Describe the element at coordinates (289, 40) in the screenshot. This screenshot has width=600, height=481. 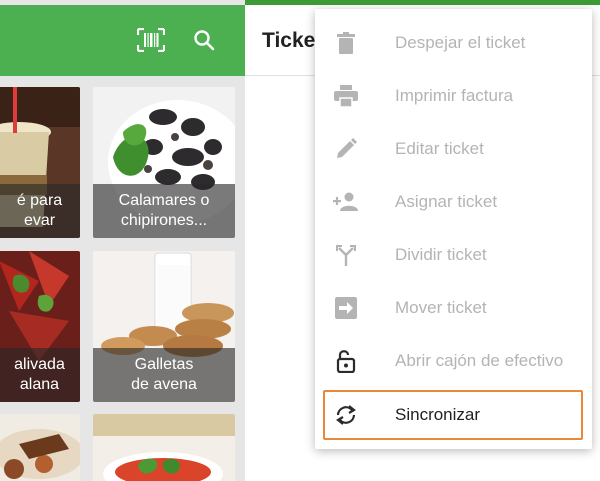
I see `ticket-title: Ticke` at that location.